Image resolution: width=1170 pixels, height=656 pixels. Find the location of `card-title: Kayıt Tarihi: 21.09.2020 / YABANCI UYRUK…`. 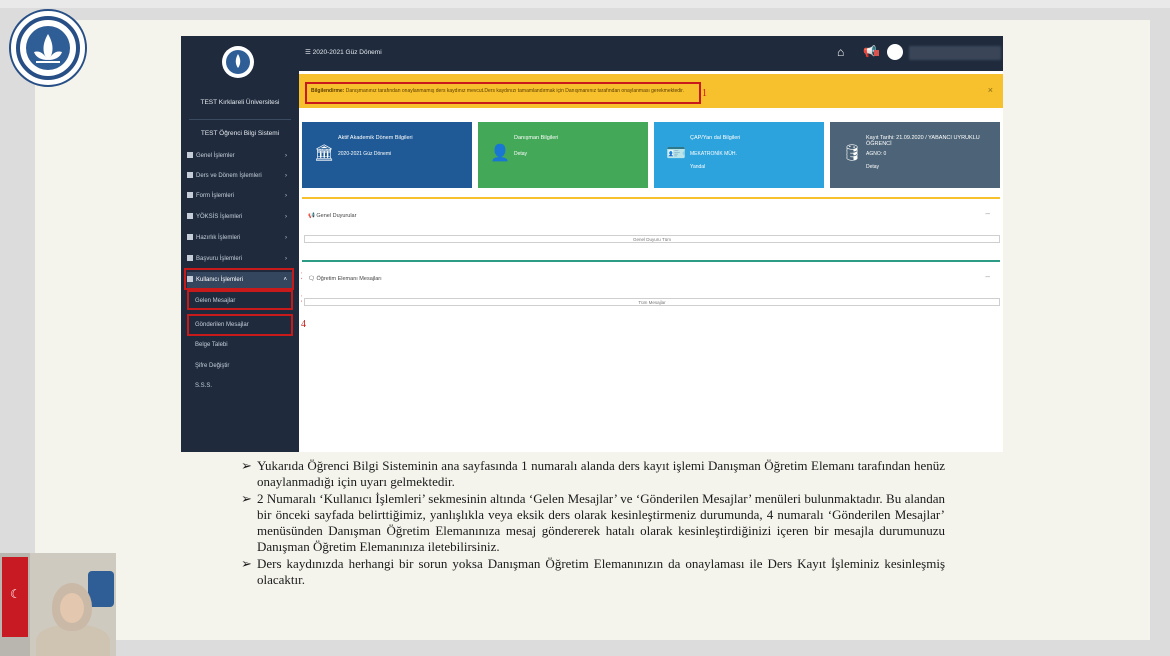

card-title: Kayıt Tarihi: 21.09.2020 / YABANCI UYRUK… is located at coordinates (923, 141).